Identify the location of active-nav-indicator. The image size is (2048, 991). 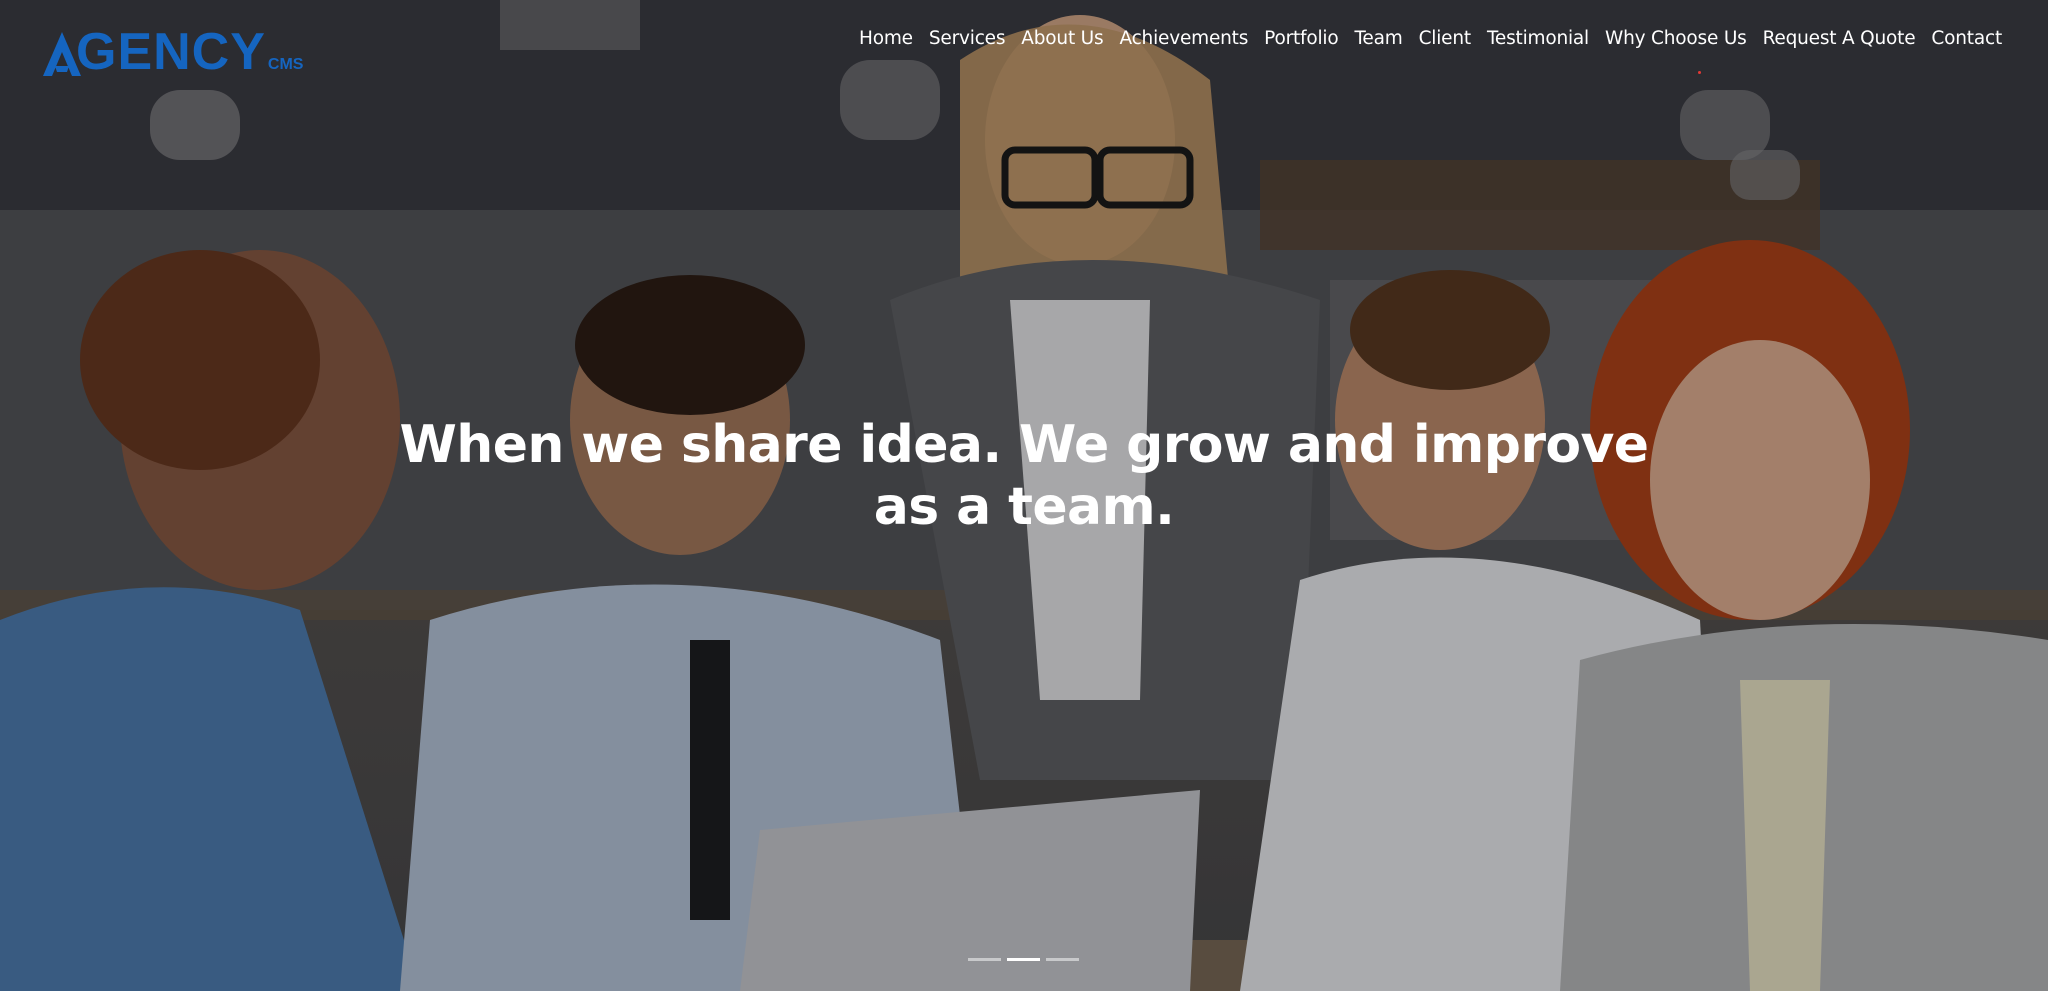
(1699, 72).